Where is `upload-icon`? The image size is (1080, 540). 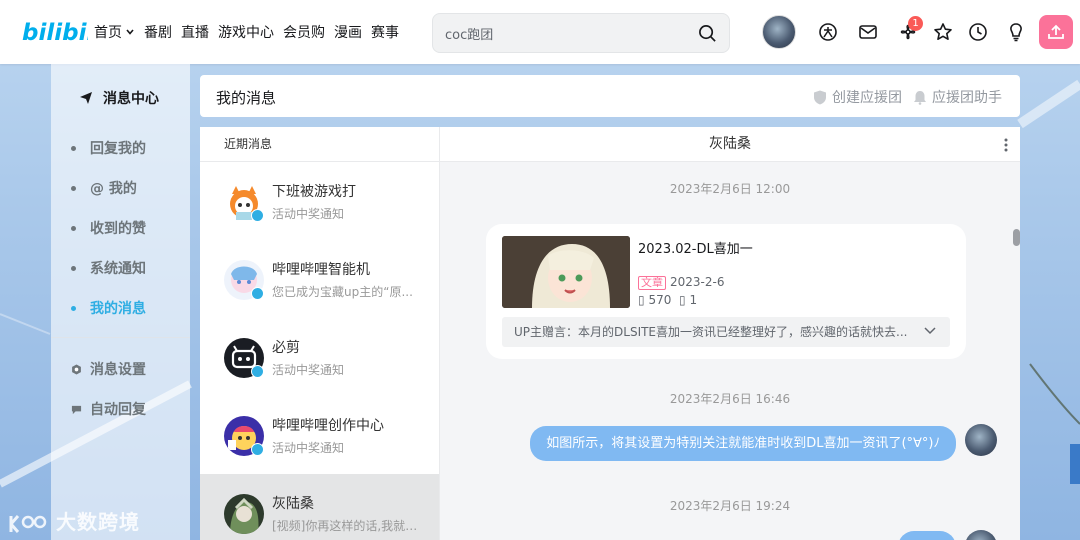 upload-icon is located at coordinates (1056, 31).